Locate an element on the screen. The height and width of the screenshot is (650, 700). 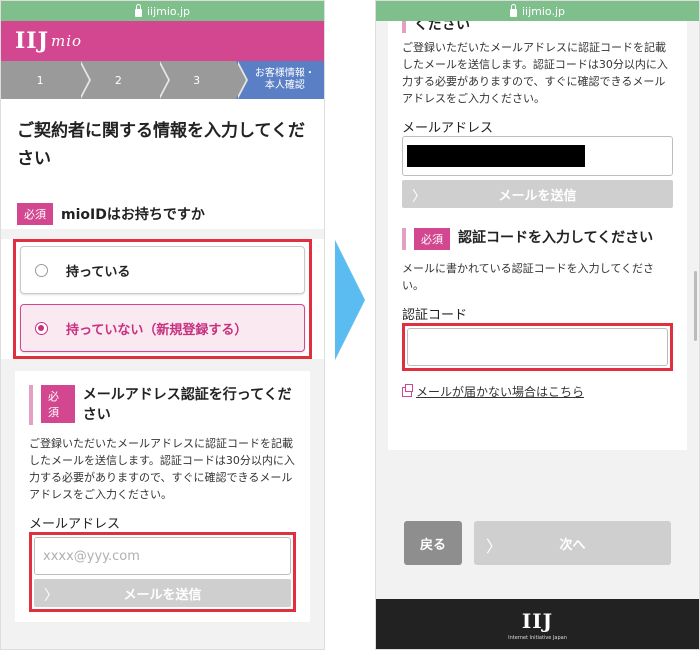
radio-has-mioid: 持っている is located at coordinates (162, 270).